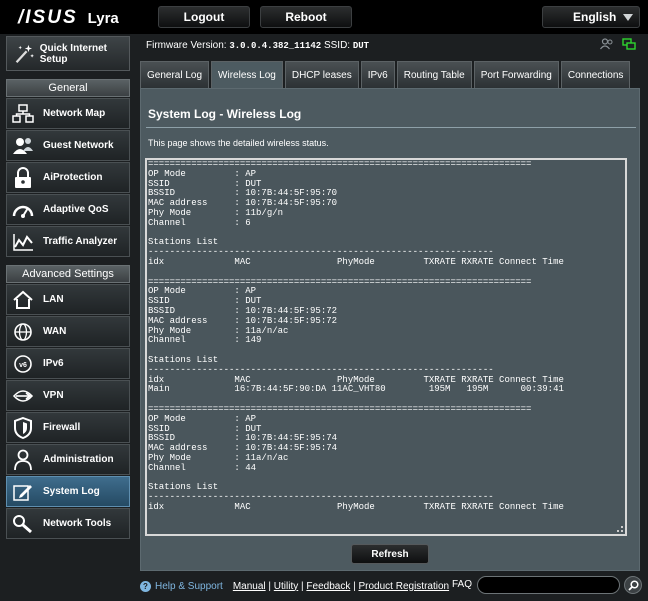 The image size is (648, 601). What do you see at coordinates (71, 491) in the screenshot?
I see `sidebar-item-label: System Log` at bounding box center [71, 491].